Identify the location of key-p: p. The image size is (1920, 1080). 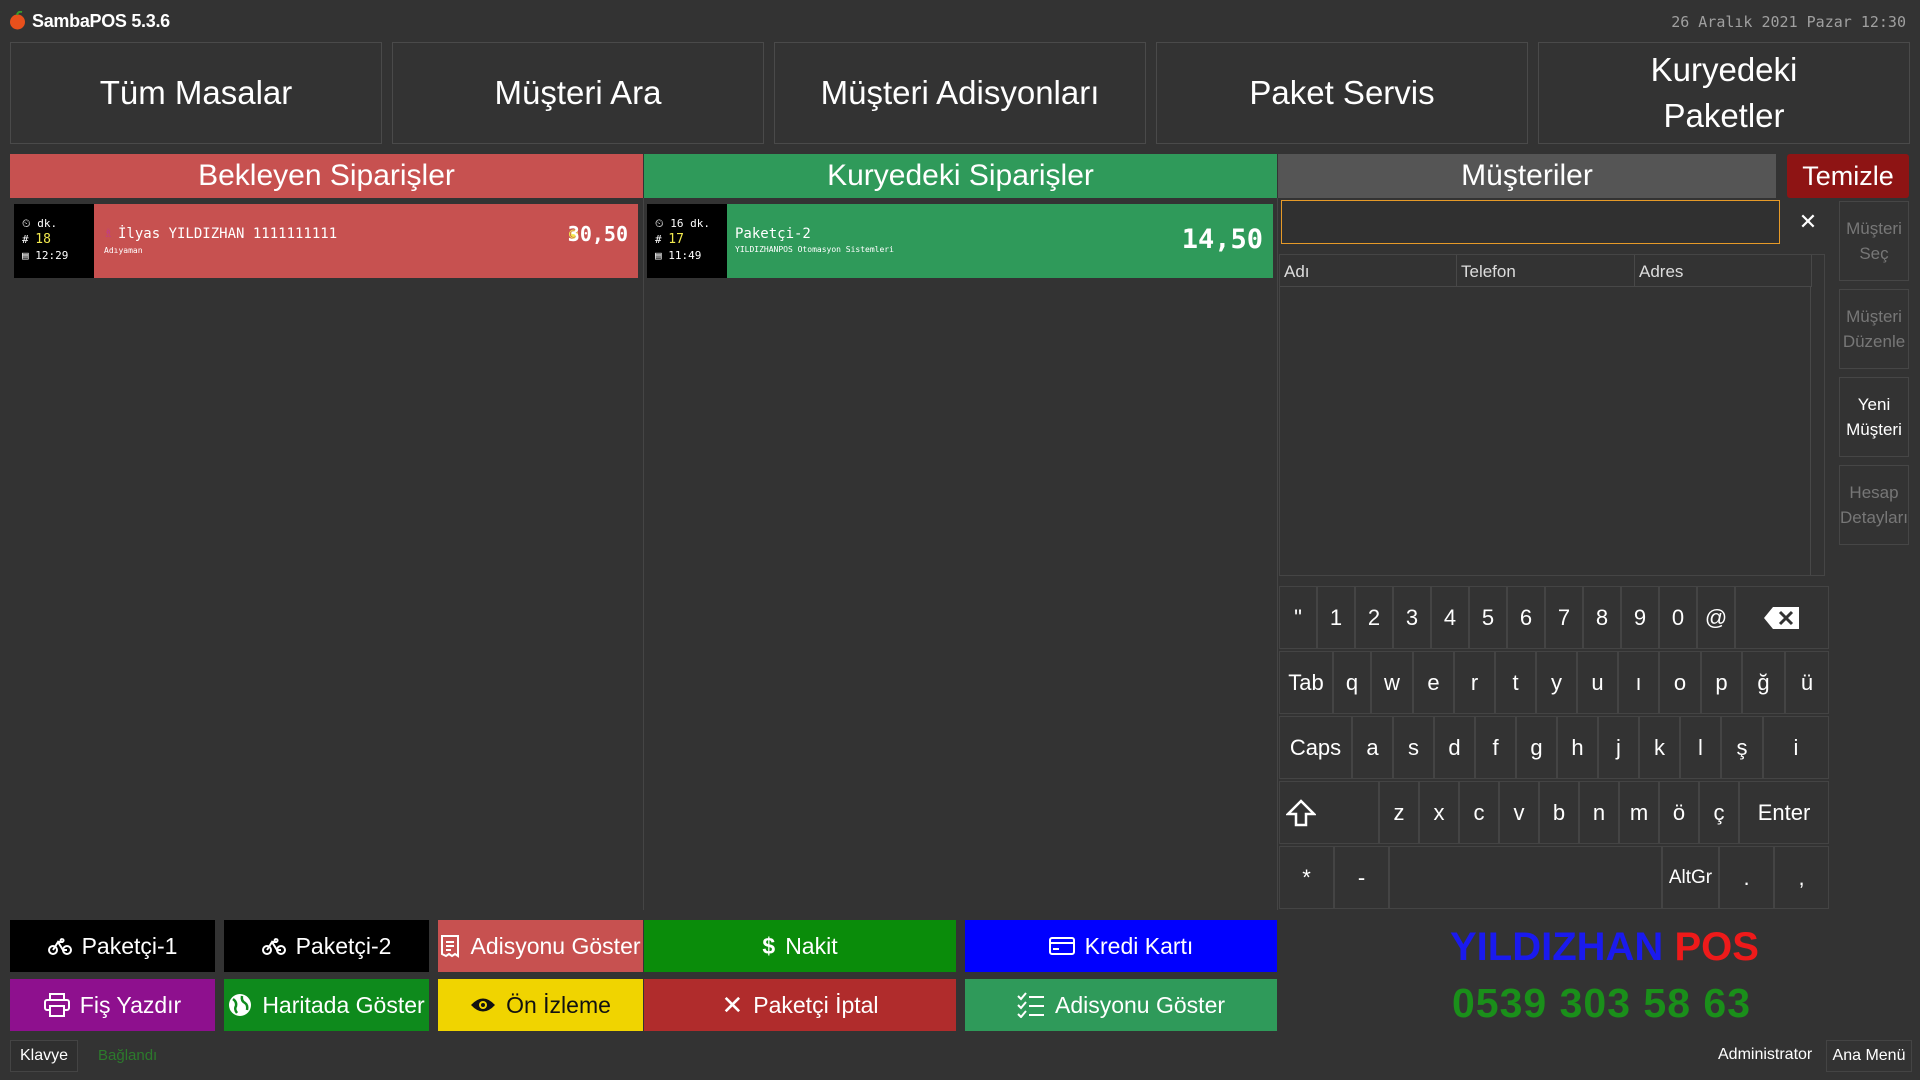
(1721, 682).